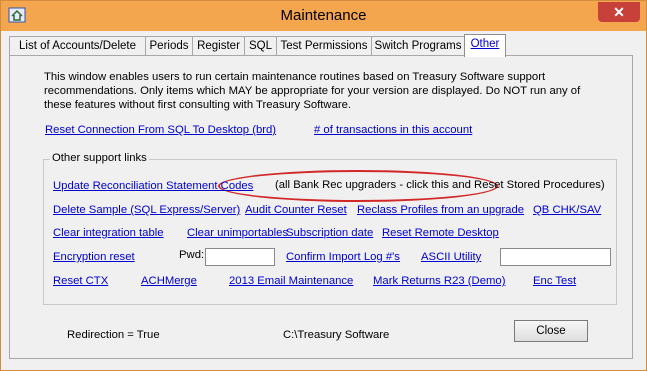 This screenshot has height=371, width=647. Describe the element at coordinates (113, 335) in the screenshot. I see `redirection-status: Redirection = True` at that location.